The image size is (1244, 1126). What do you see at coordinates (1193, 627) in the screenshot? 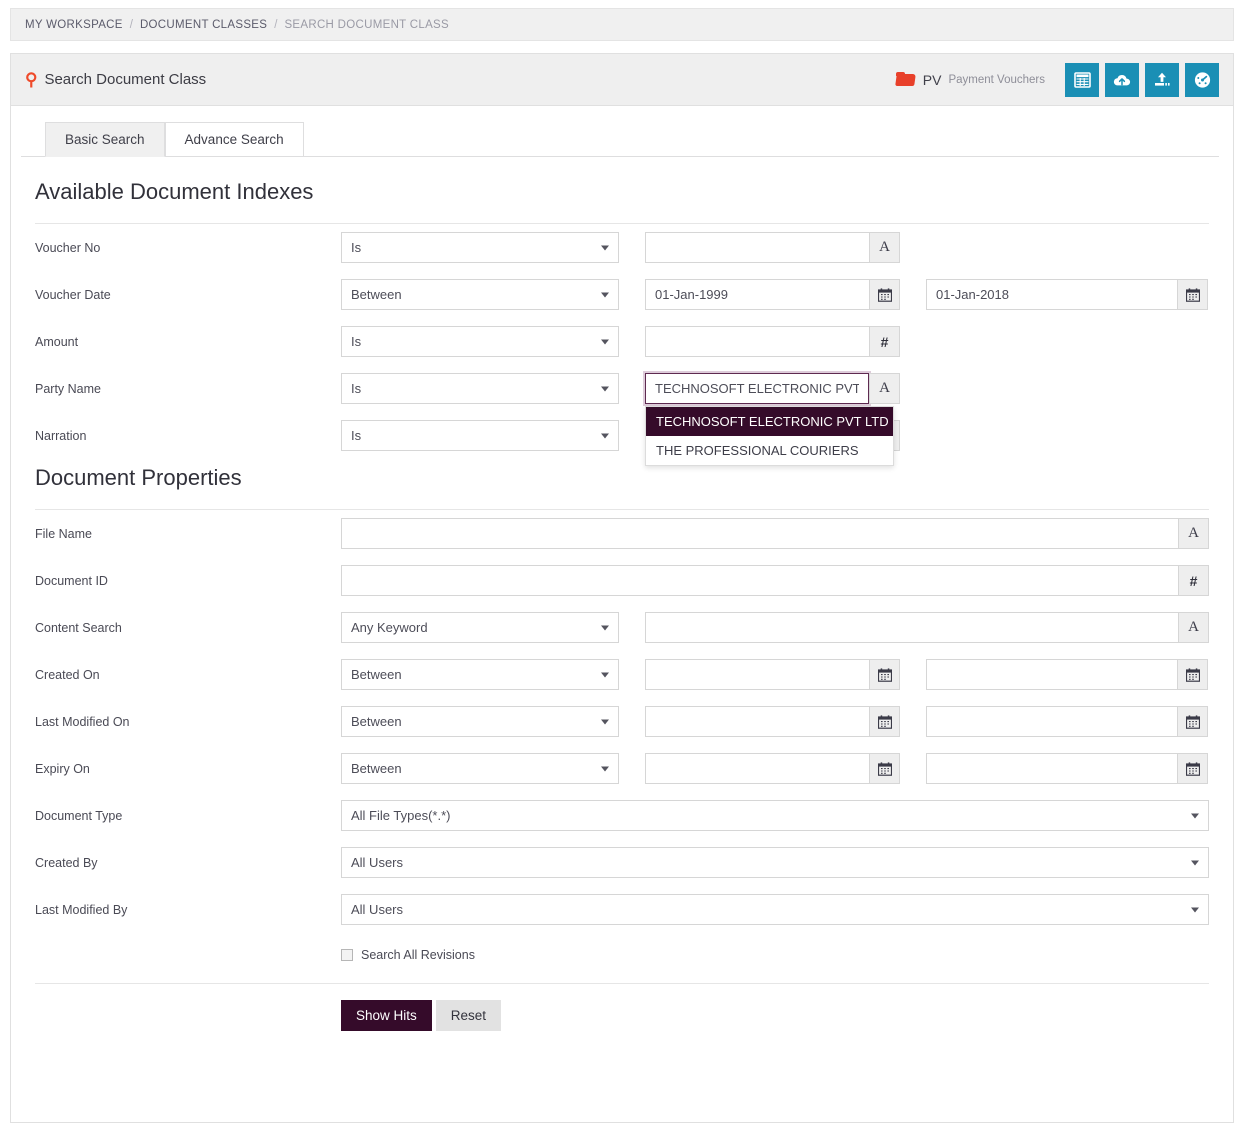
I see `text-type-addon-content-search: A` at bounding box center [1193, 627].